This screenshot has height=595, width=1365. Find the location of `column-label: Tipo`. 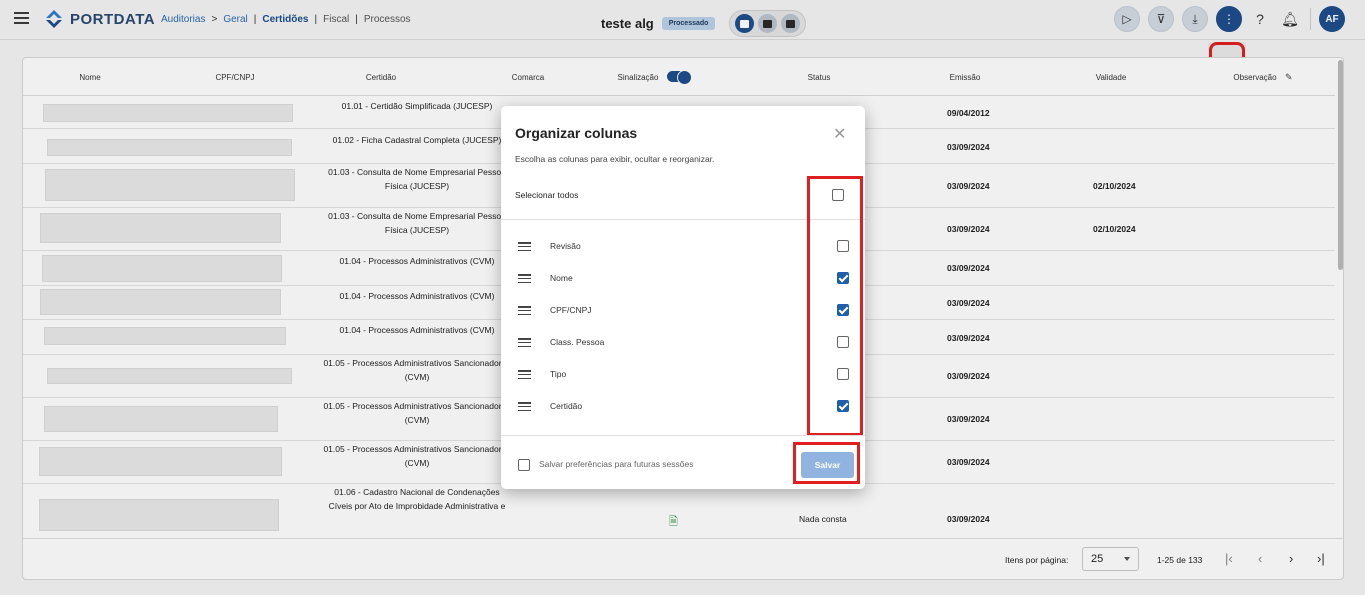

column-label: Tipo is located at coordinates (558, 374).